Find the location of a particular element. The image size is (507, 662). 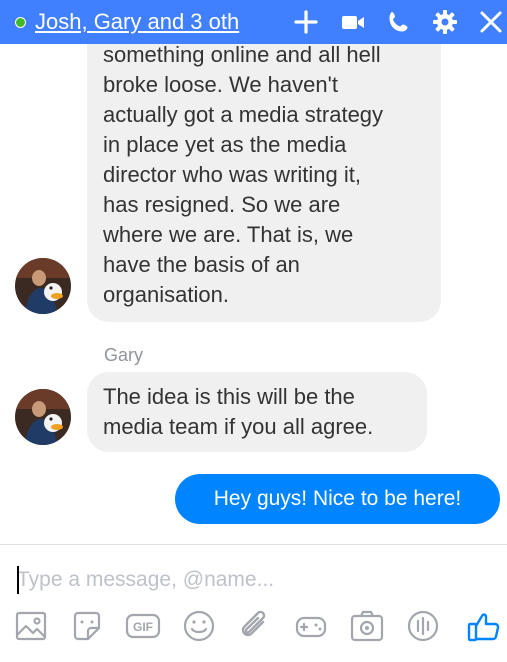

composer-toolbar: GIF is located at coordinates (253, 630).